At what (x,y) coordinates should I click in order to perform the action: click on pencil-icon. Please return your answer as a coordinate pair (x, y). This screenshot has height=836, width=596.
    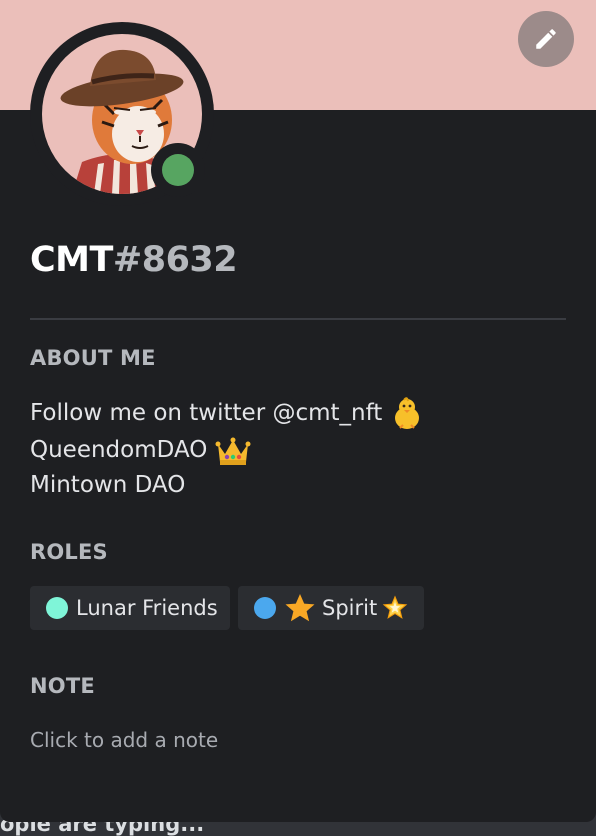
    Looking at the image, I should click on (546, 39).